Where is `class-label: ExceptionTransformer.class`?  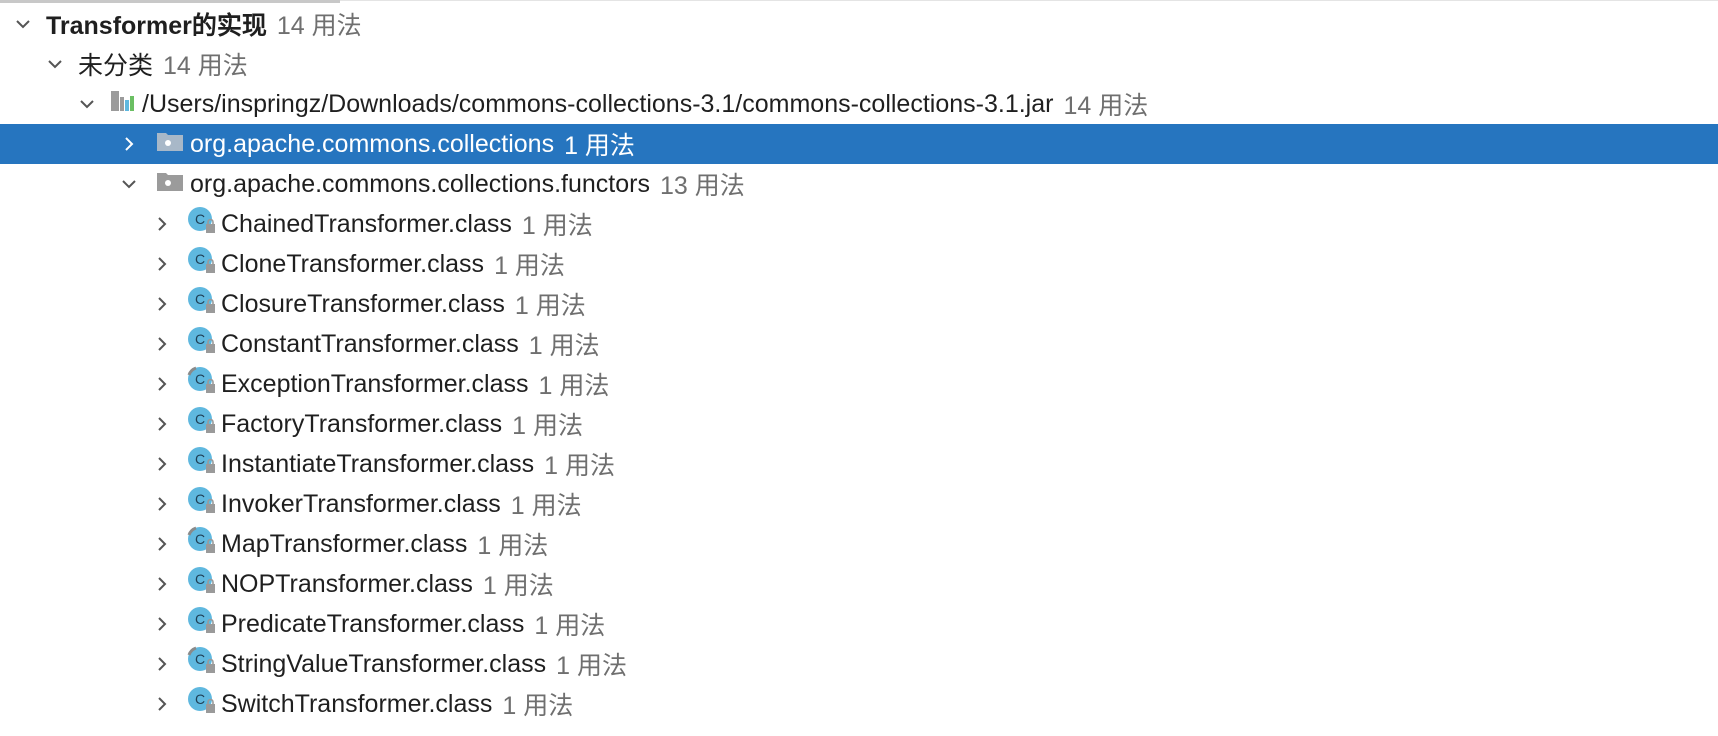
class-label: ExceptionTransformer.class is located at coordinates (375, 383).